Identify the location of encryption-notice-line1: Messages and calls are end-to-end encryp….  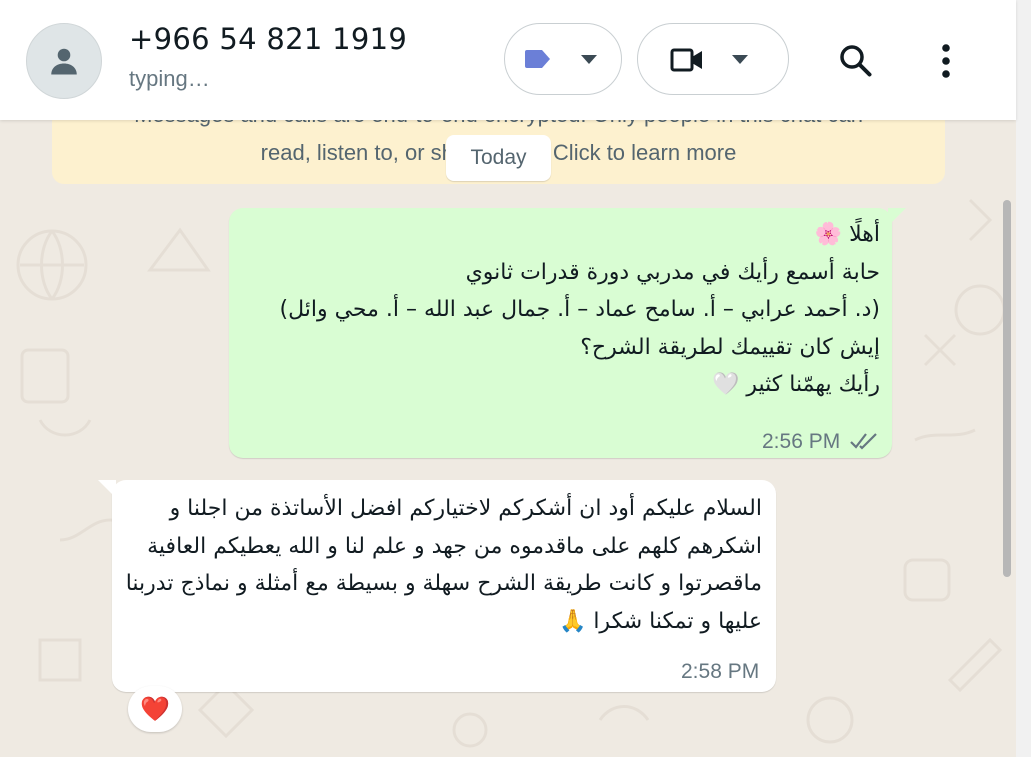
(498, 127).